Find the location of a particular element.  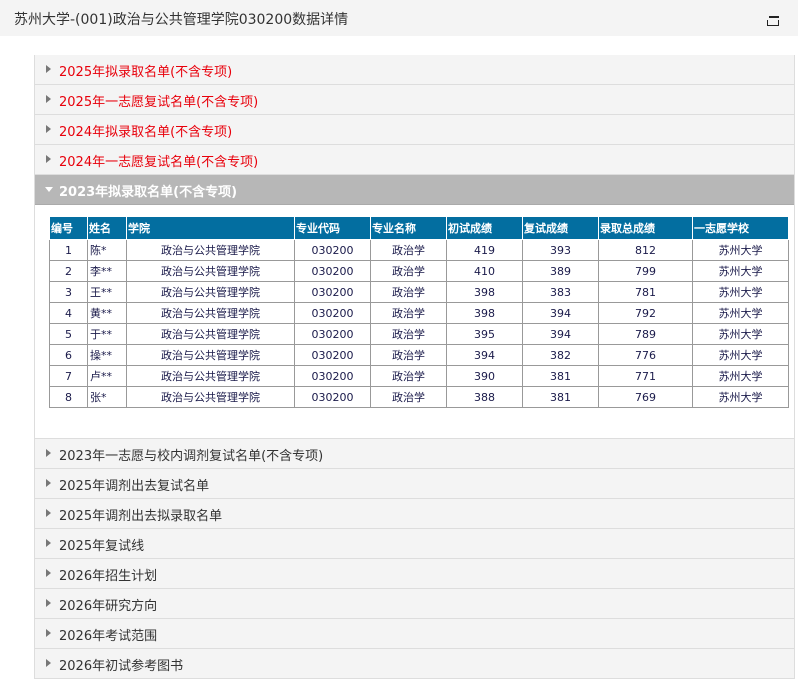

column-header: 初试成绩 is located at coordinates (484, 228).